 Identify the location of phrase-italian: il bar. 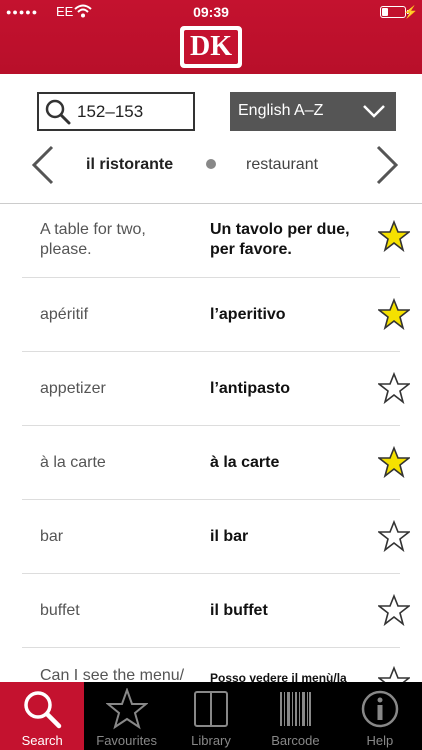
(229, 536).